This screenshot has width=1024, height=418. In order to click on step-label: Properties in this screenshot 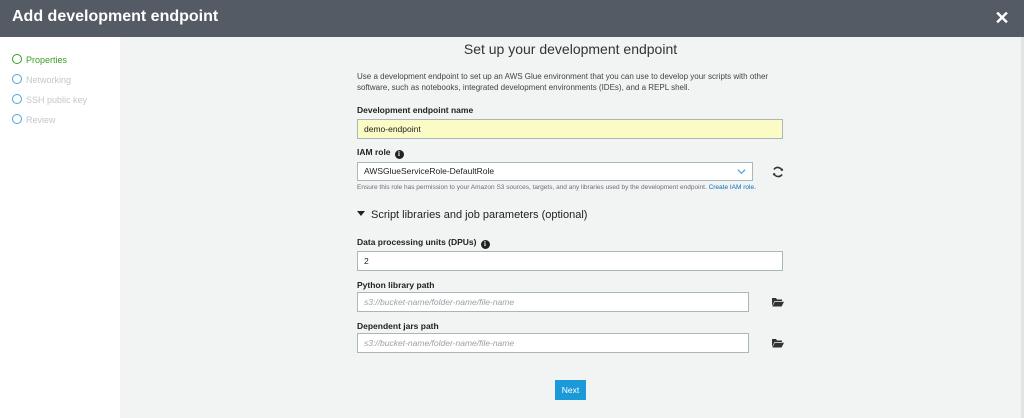, I will do `click(47, 60)`.